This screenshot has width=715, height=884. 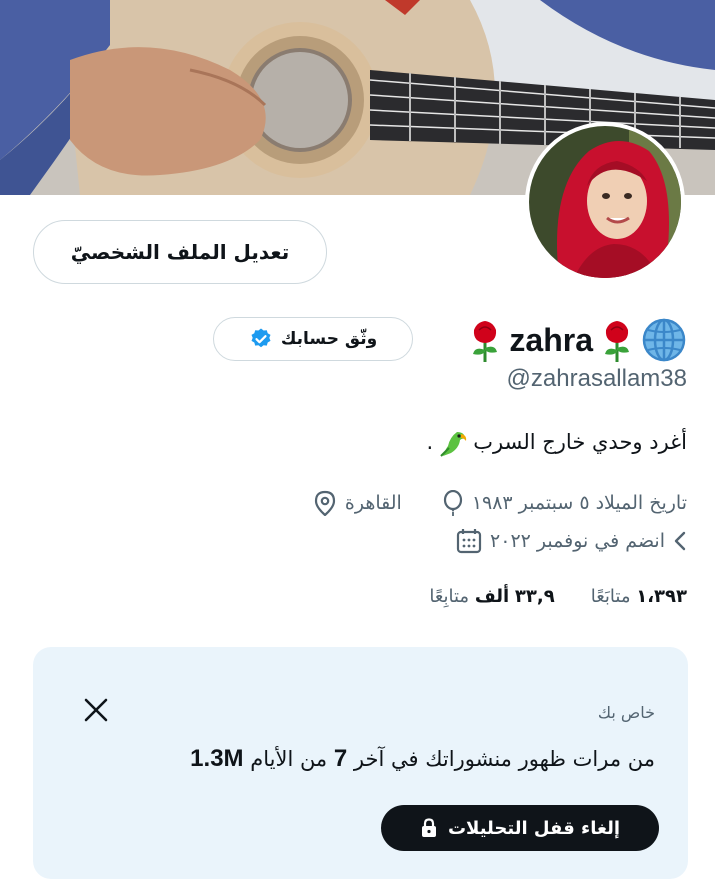 What do you see at coordinates (680, 541) in the screenshot?
I see `chevron-left-icon` at bounding box center [680, 541].